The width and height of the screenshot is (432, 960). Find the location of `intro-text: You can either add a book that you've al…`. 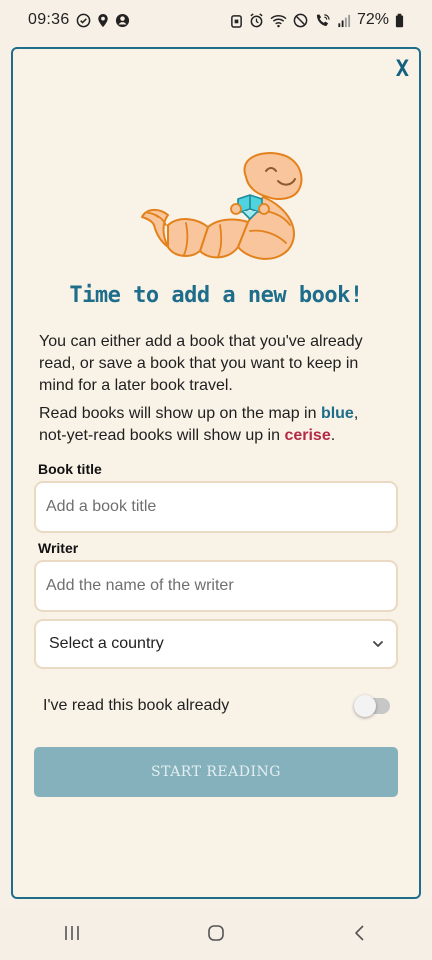

intro-text: You can either add a book that you've al… is located at coordinates (201, 363).